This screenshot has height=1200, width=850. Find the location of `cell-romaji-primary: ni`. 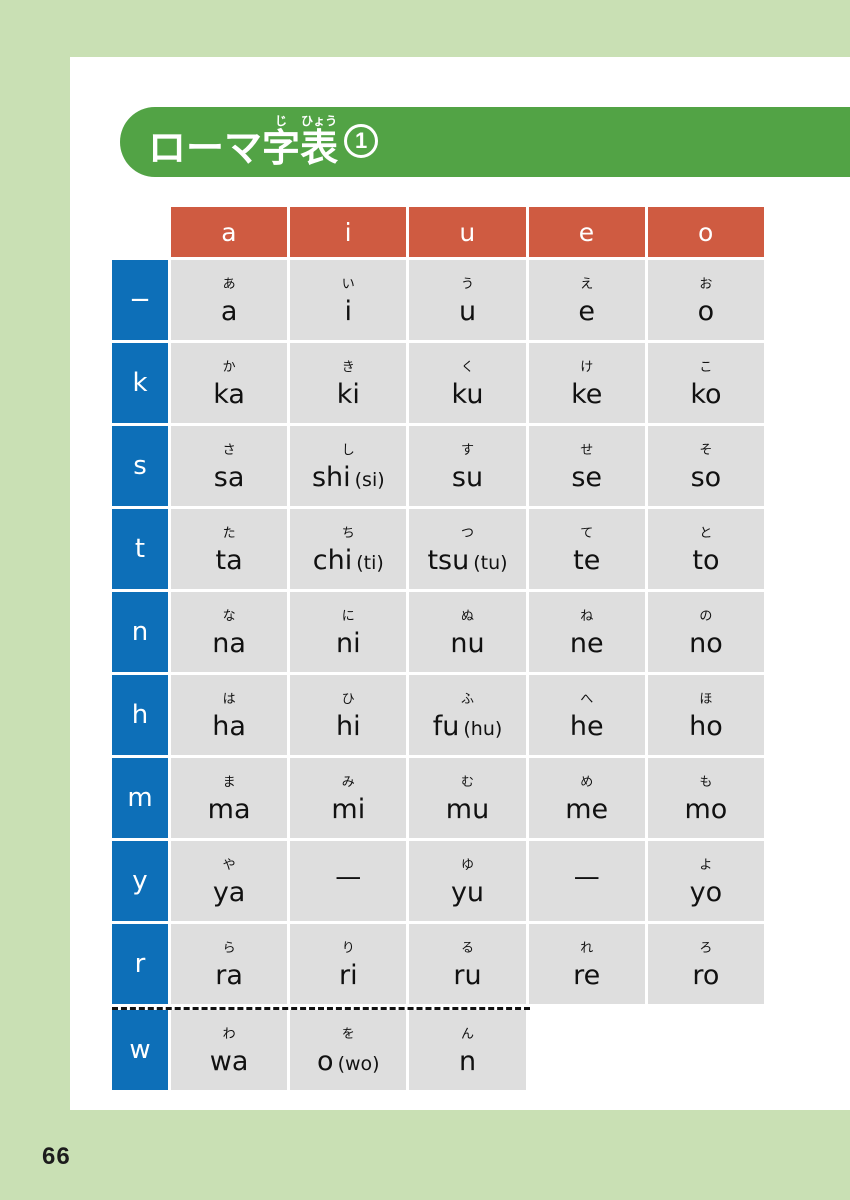

cell-romaji-primary: ni is located at coordinates (348, 643).